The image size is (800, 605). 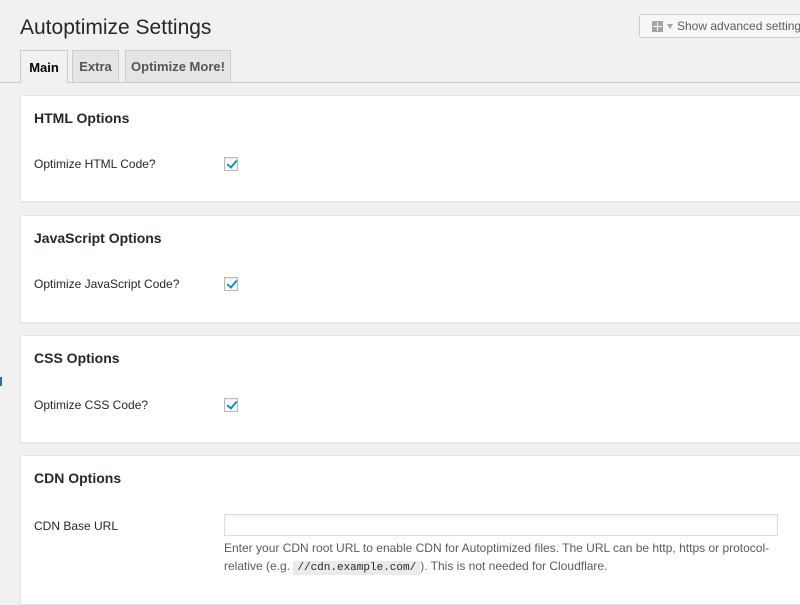 I want to click on optimize-css-checkbox, so click(x=231, y=405).